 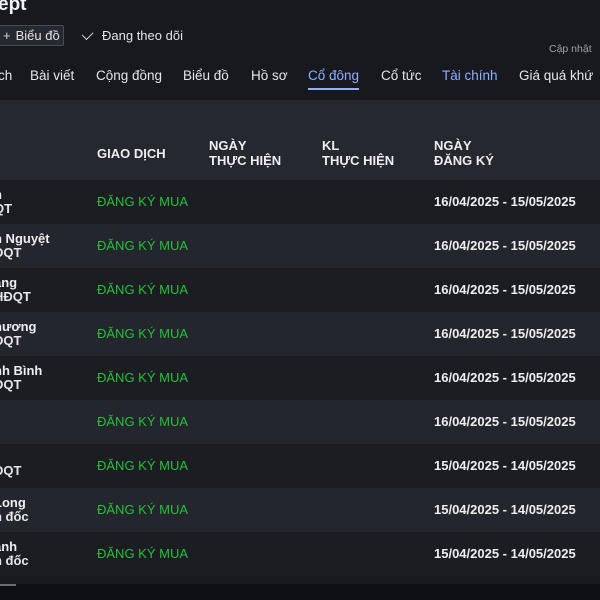 I want to click on table-row: ĐĂNG KÝ MUA 16/04/2025 - 15/05/2025, so click(x=300, y=422).